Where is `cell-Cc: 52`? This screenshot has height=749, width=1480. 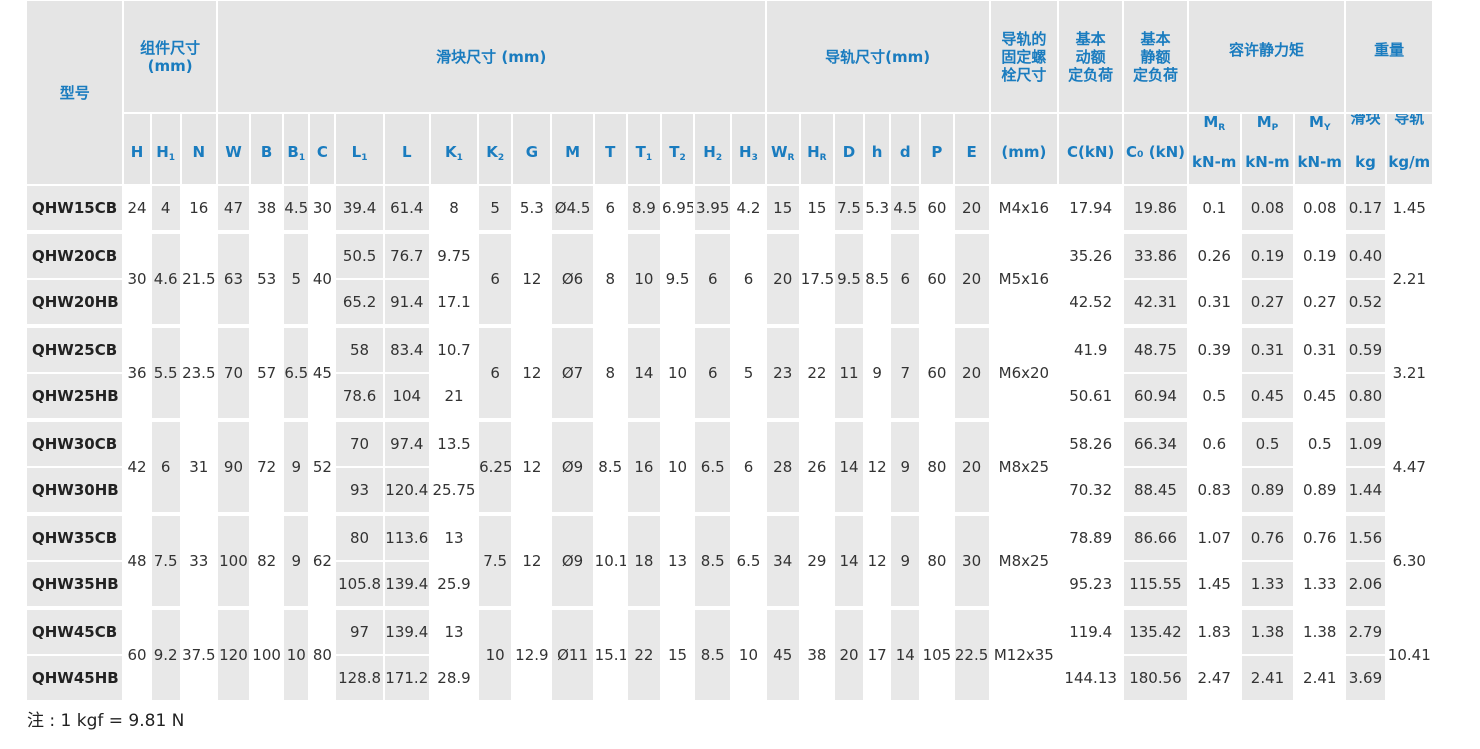 cell-Cc: 52 is located at coordinates (323, 467).